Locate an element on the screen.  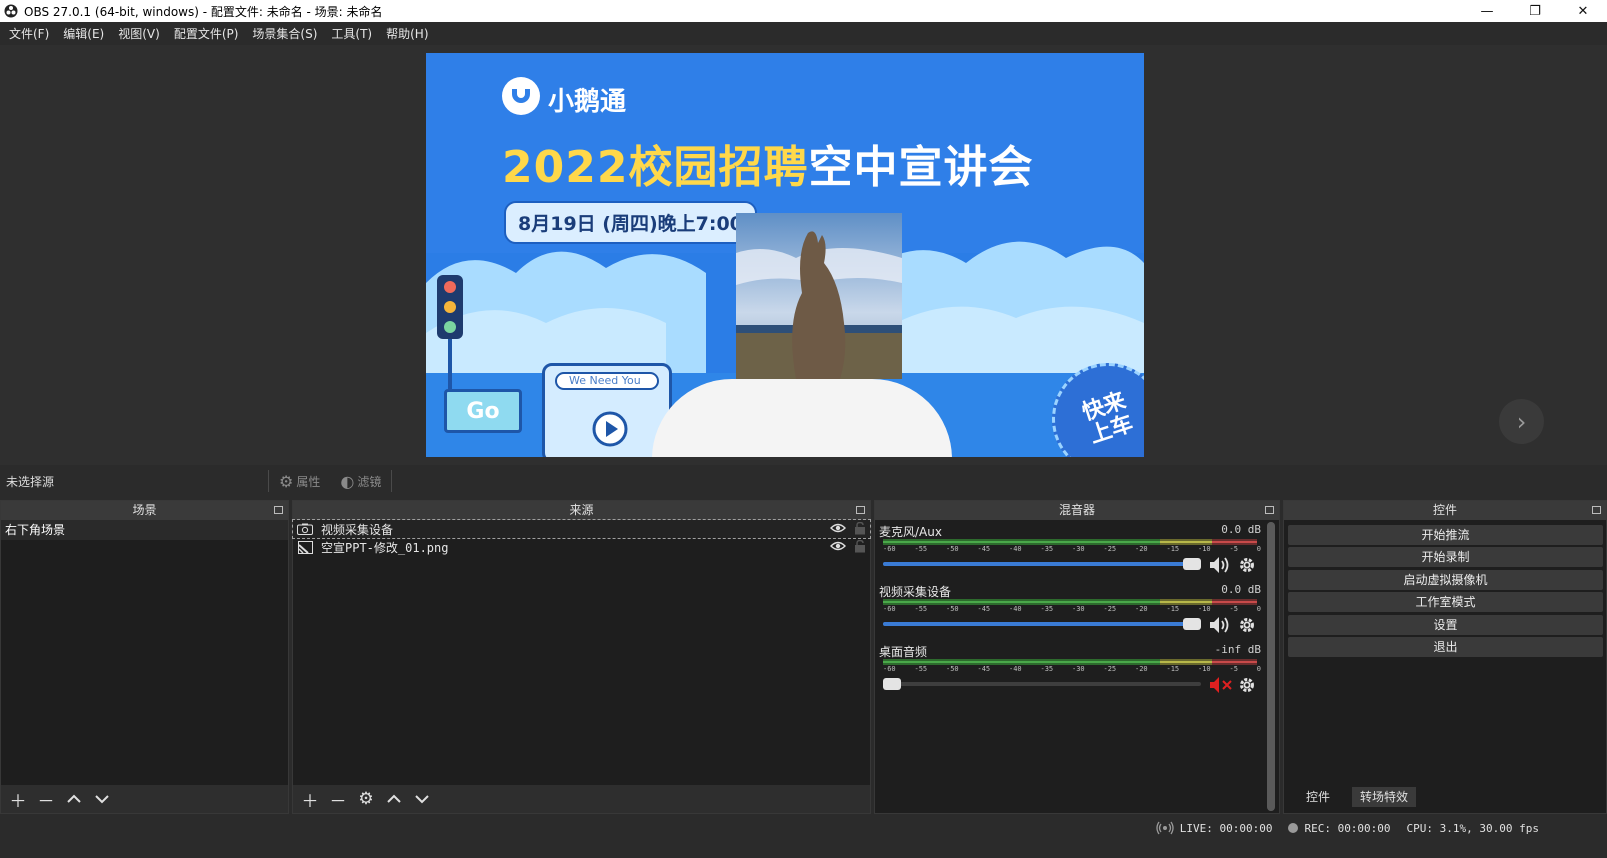
live-status: LIVE: 00:00:00 is located at coordinates (1214, 828).